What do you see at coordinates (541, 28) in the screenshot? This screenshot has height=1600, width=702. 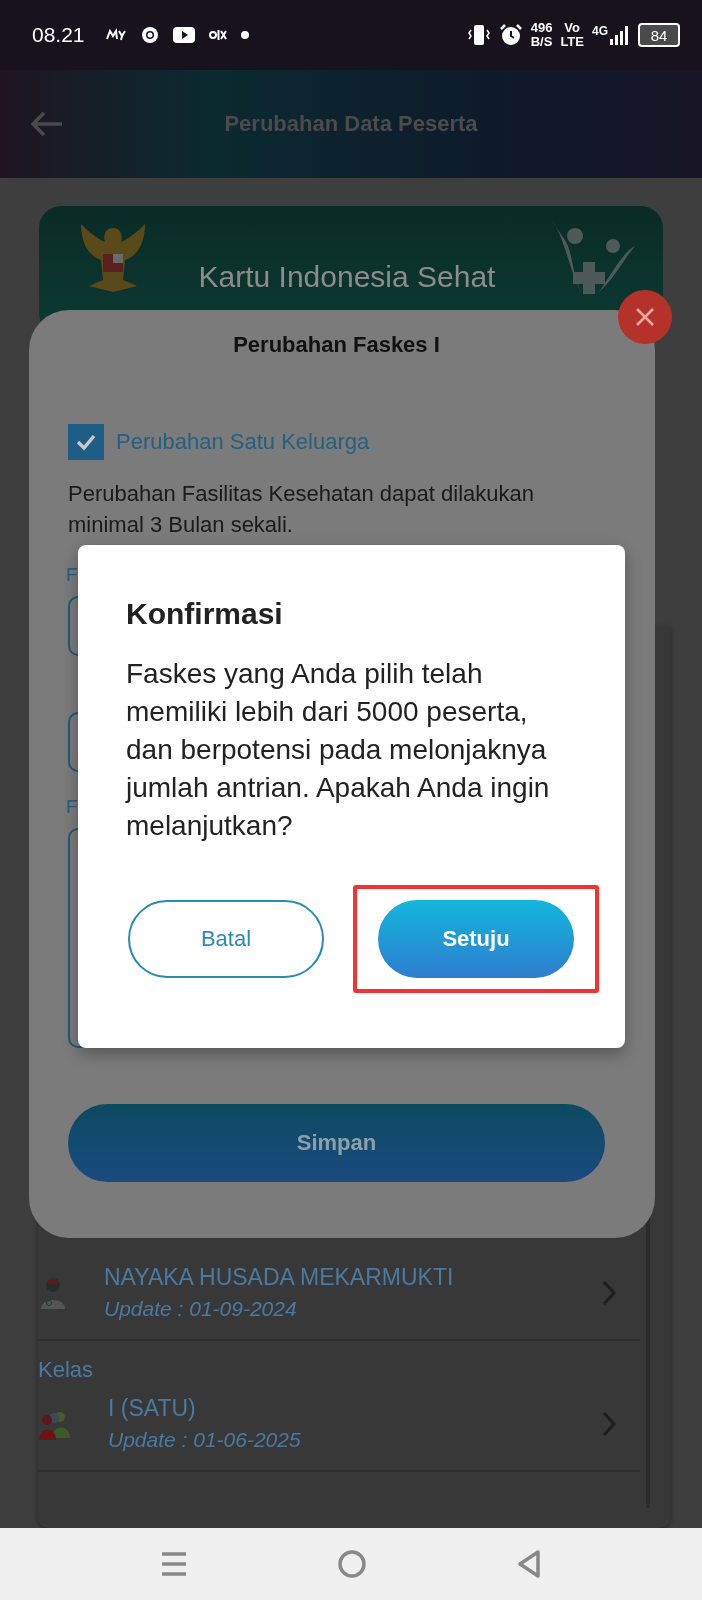 I see `network-speed: 496` at bounding box center [541, 28].